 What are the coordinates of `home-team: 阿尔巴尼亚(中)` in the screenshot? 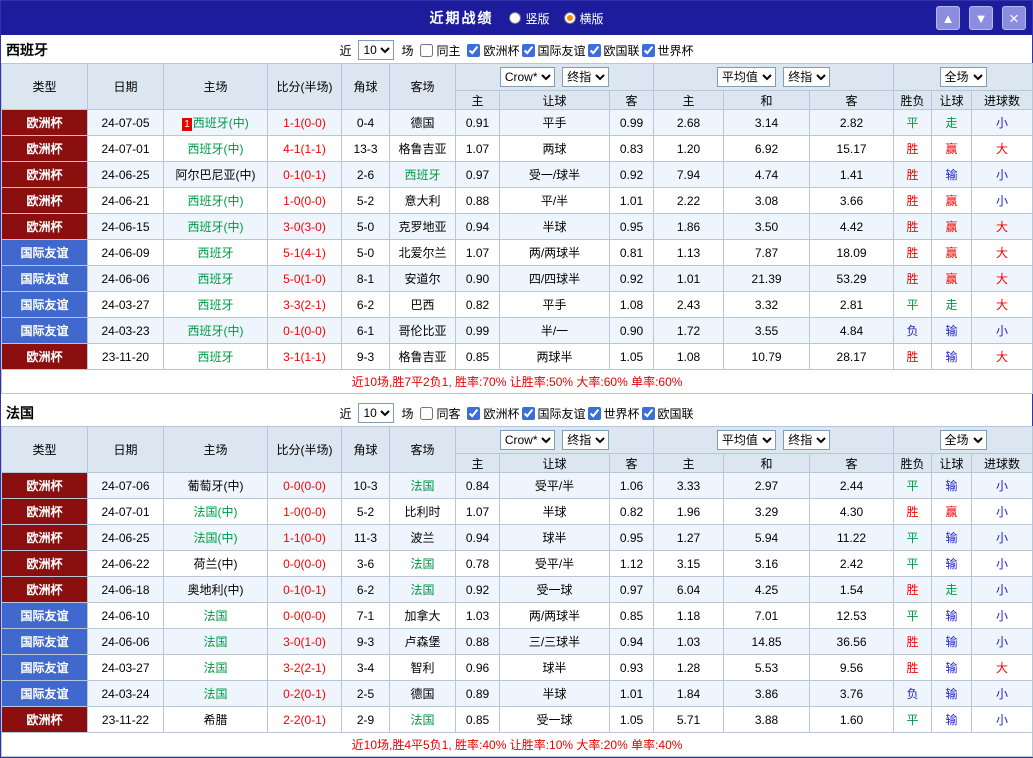 It's located at (215, 174).